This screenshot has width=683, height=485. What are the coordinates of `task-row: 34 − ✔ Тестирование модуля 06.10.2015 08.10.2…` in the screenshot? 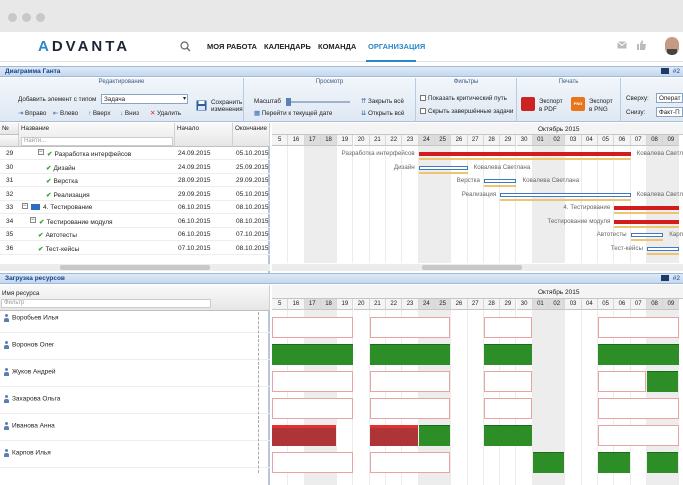 It's located at (135, 221).